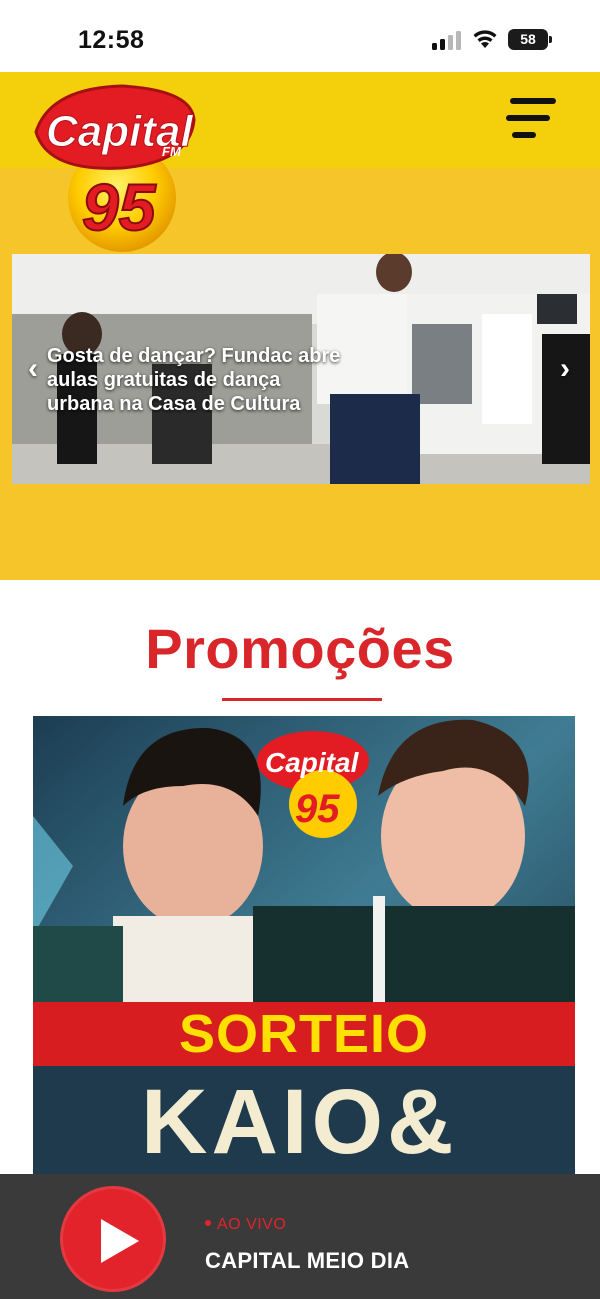  What do you see at coordinates (208, 1222) in the screenshot?
I see `live-dot-icon` at bounding box center [208, 1222].